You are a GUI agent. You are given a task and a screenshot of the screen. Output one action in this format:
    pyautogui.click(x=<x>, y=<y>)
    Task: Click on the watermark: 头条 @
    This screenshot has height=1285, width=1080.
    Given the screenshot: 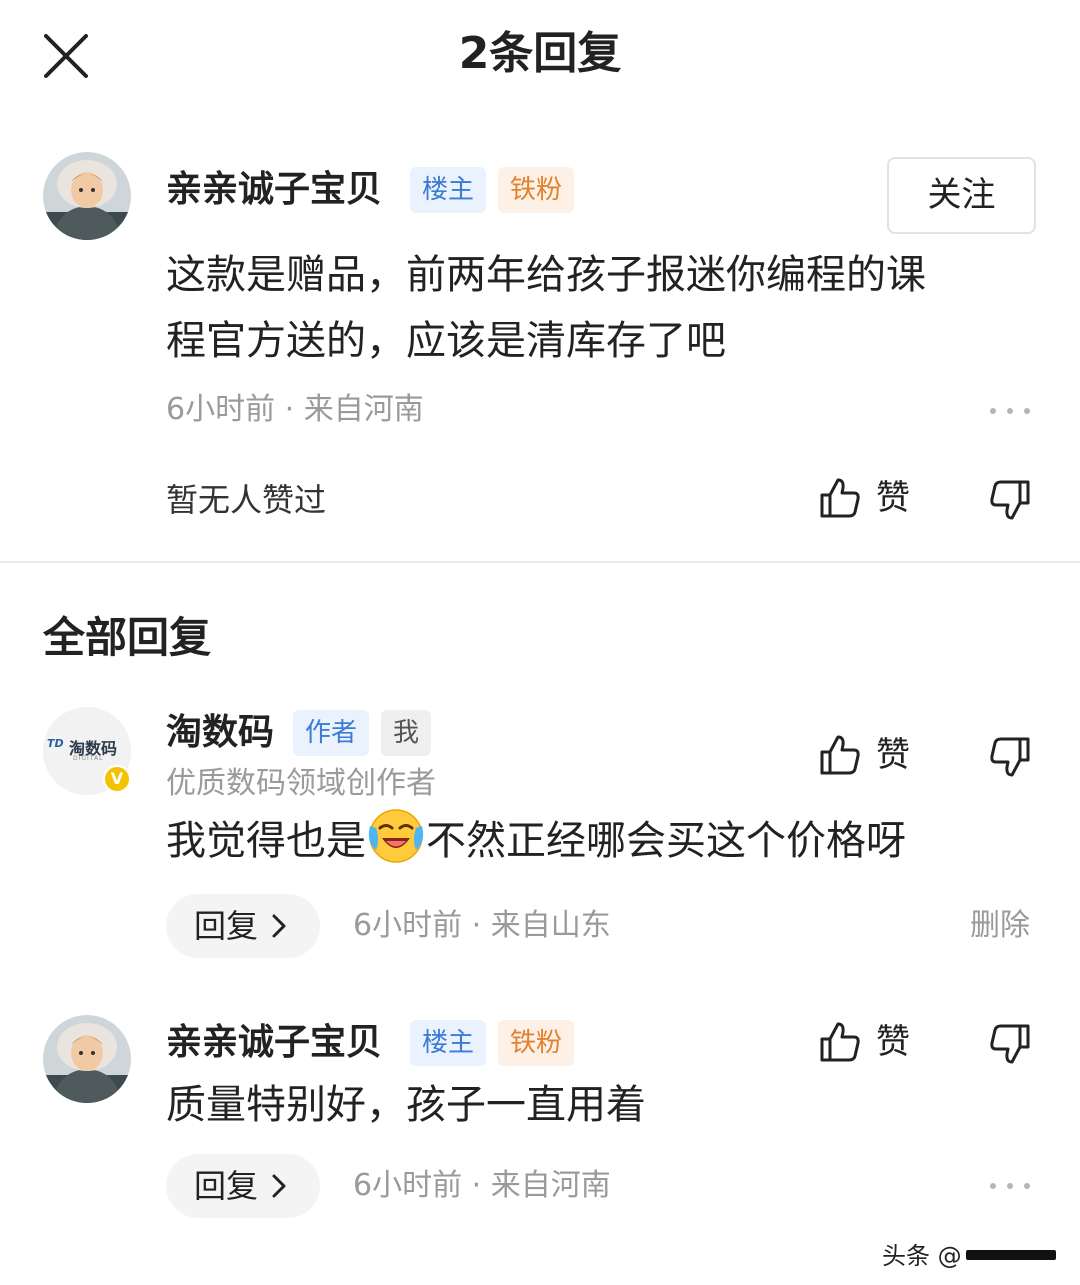 What is the action you would take?
    pyautogui.click(x=969, y=1256)
    